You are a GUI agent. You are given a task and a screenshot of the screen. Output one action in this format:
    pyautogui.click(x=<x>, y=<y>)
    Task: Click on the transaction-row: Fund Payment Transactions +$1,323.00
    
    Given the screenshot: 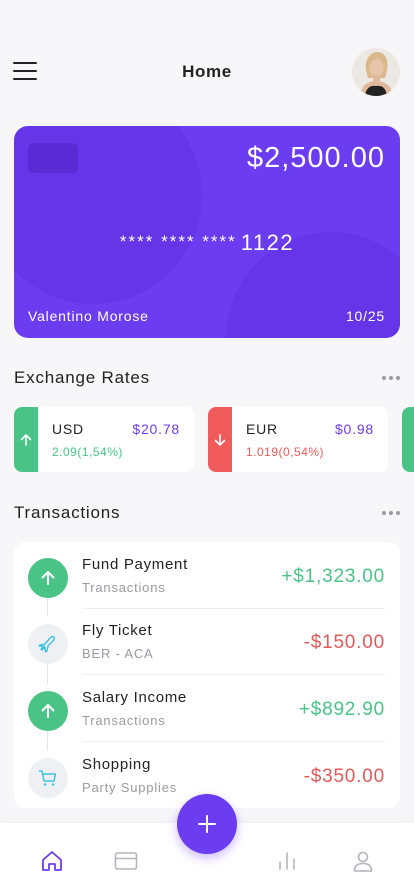 What is the action you would take?
    pyautogui.click(x=207, y=575)
    